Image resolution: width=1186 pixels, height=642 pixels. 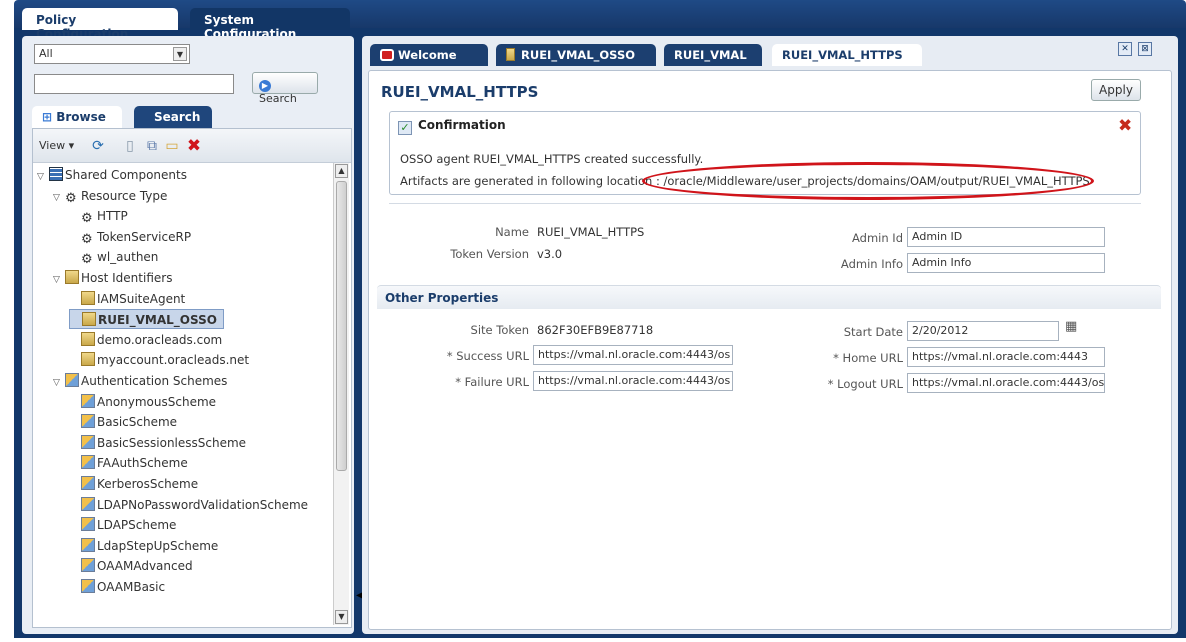 What do you see at coordinates (285, 88) in the screenshot?
I see `search-button: ▶Search` at bounding box center [285, 88].